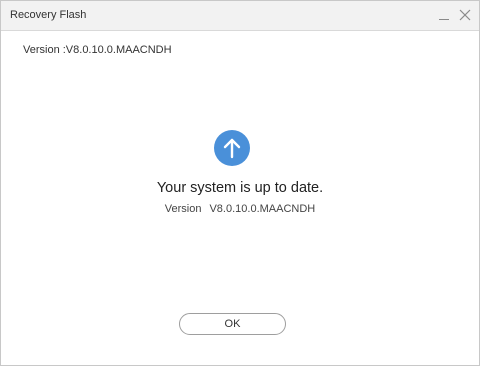  Describe the element at coordinates (262, 209) in the screenshot. I see `version-value: V8.0.10.0.MAACNDH` at that location.